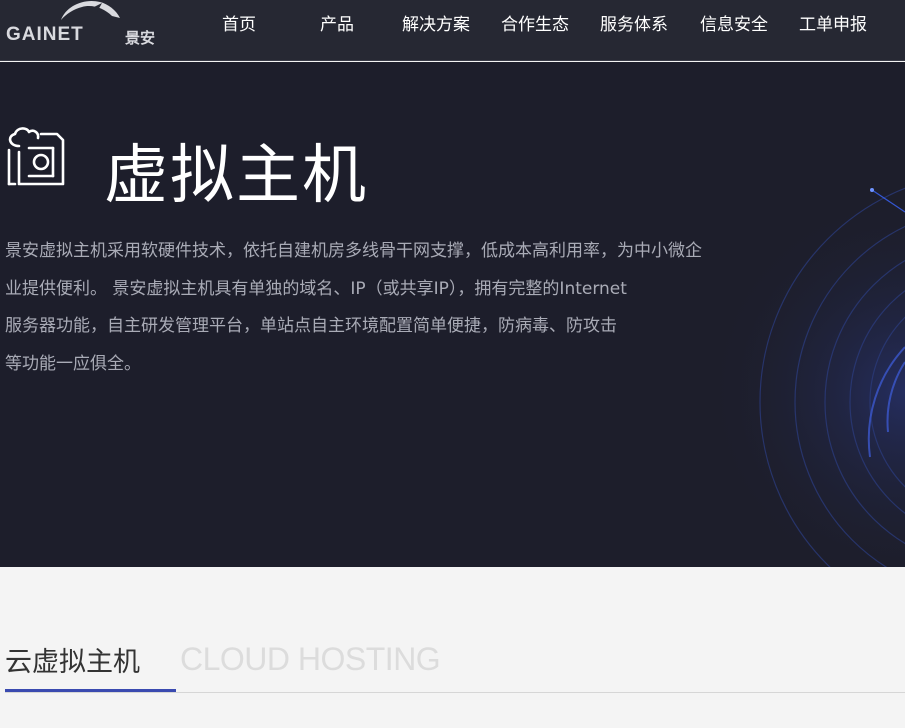  What do you see at coordinates (535, 22) in the screenshot?
I see `nav-item-partners: 合作生态` at bounding box center [535, 22].